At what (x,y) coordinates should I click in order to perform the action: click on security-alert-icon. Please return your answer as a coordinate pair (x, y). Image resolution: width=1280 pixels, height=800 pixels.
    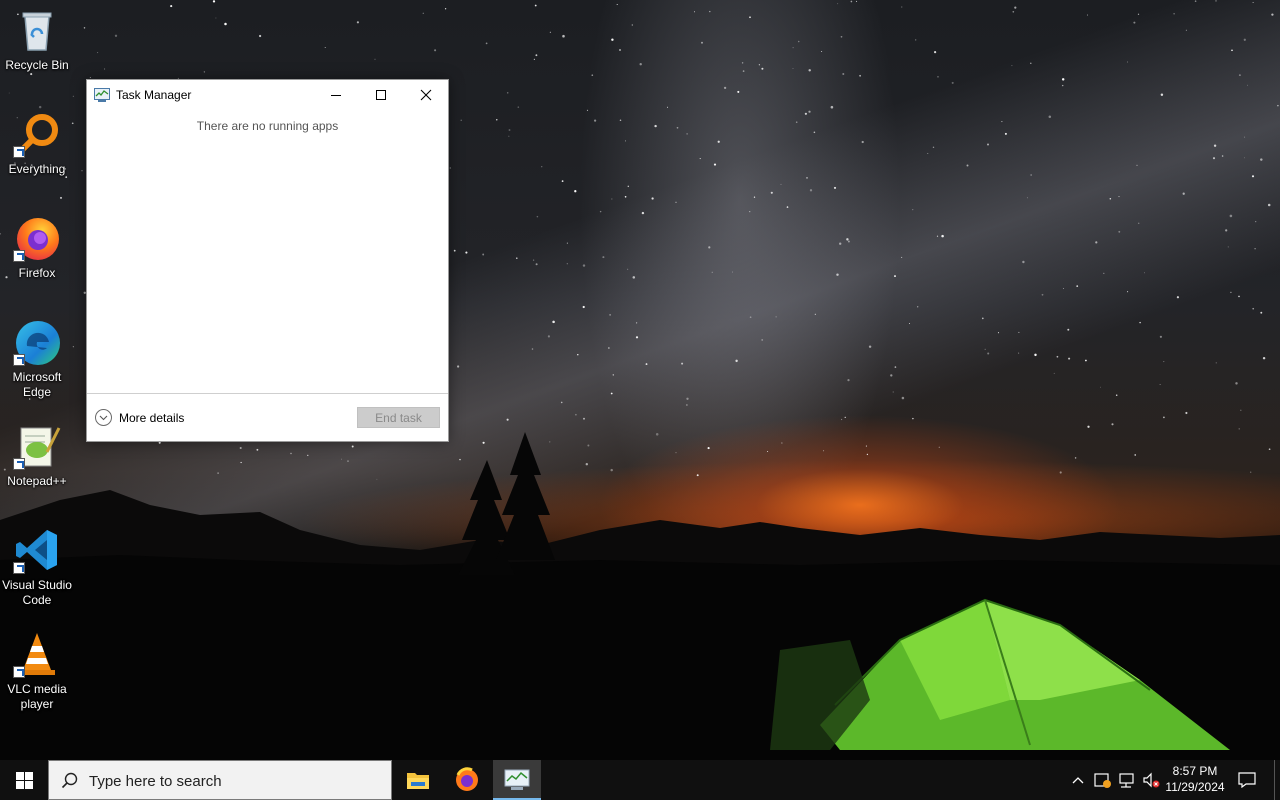
    Looking at the image, I should click on (1102, 780).